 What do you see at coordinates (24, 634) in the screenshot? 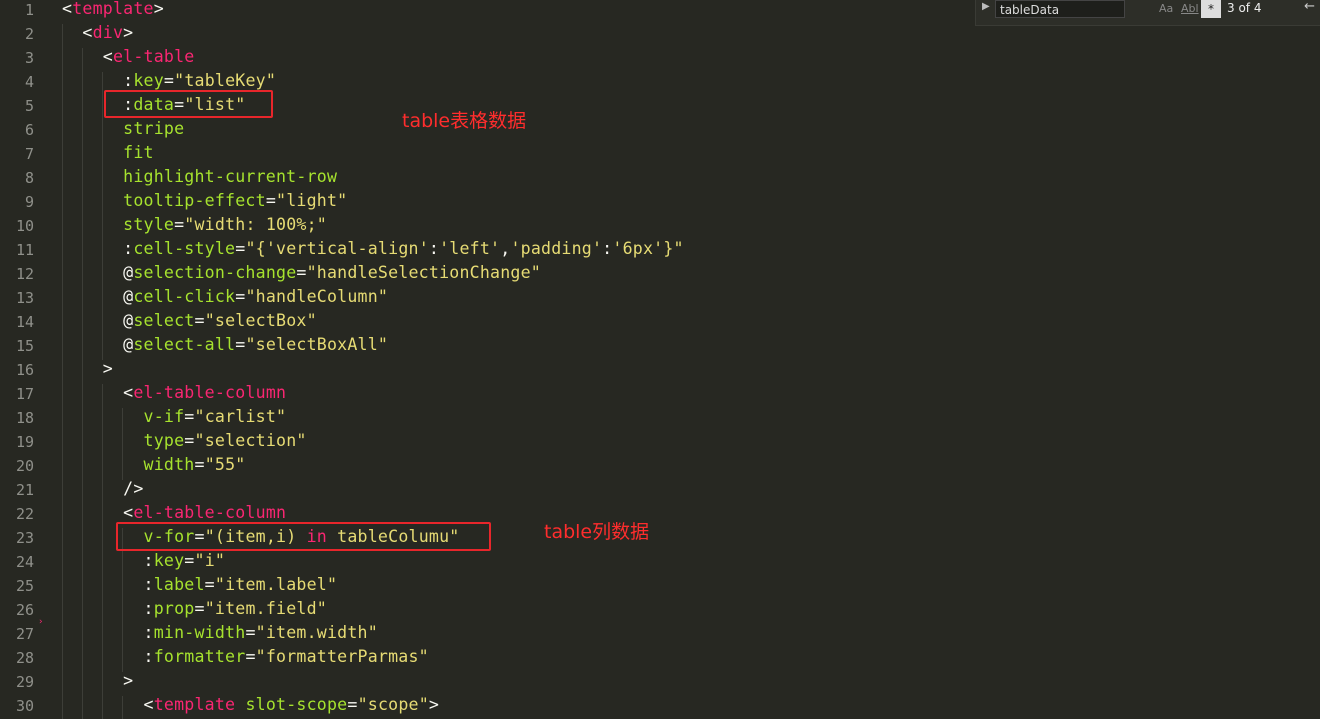
I see `line-number: 27` at bounding box center [24, 634].